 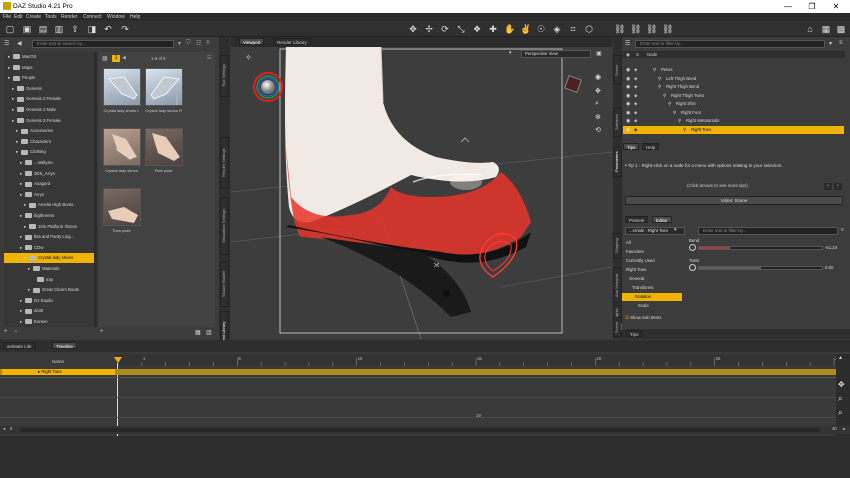 What do you see at coordinates (812, 6) in the screenshot?
I see `maximize-button: ❐` at bounding box center [812, 6].